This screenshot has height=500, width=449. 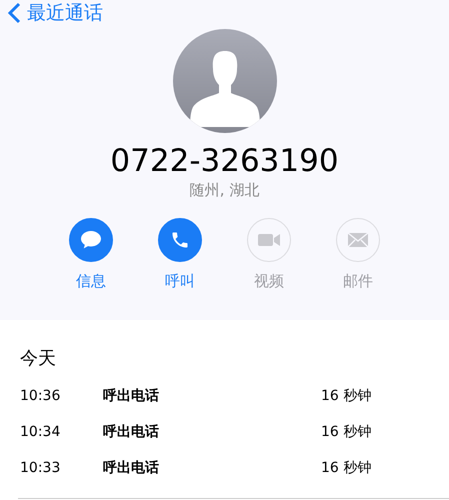 What do you see at coordinates (41, 396) in the screenshot?
I see `call-time: 10:36` at bounding box center [41, 396].